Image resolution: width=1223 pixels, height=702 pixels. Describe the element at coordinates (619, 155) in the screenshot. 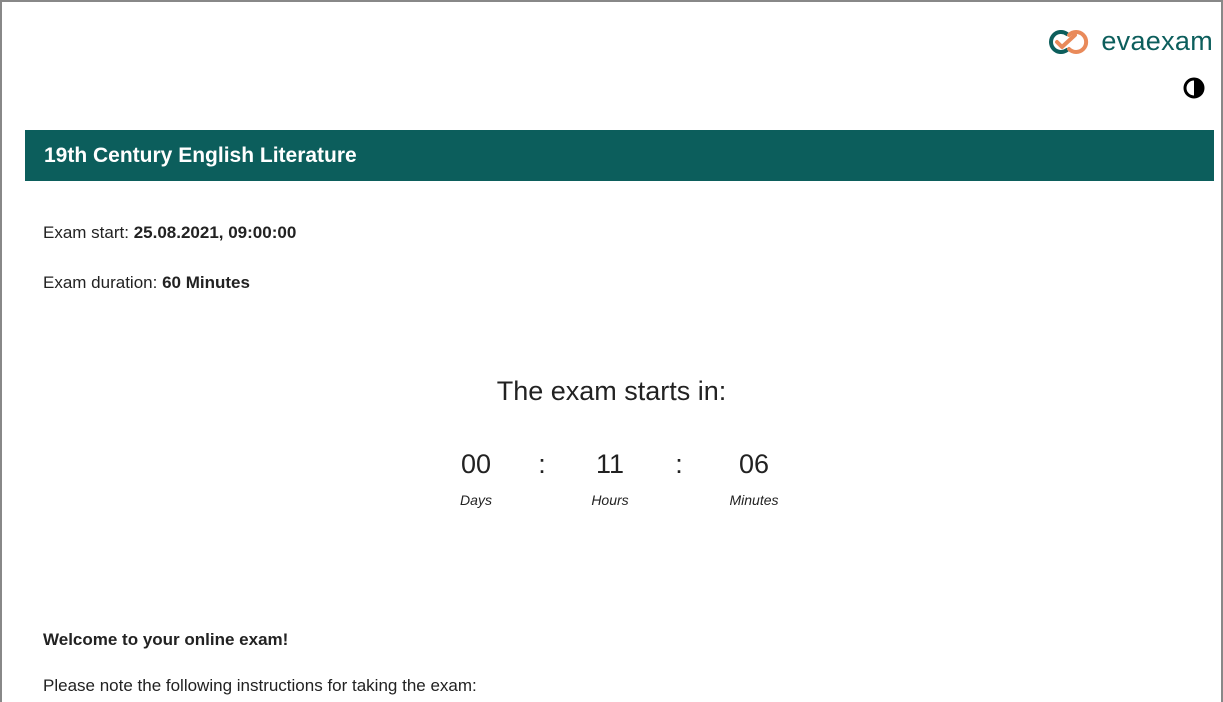

I see `exam-title-banner: 19th Century English Literature` at that location.